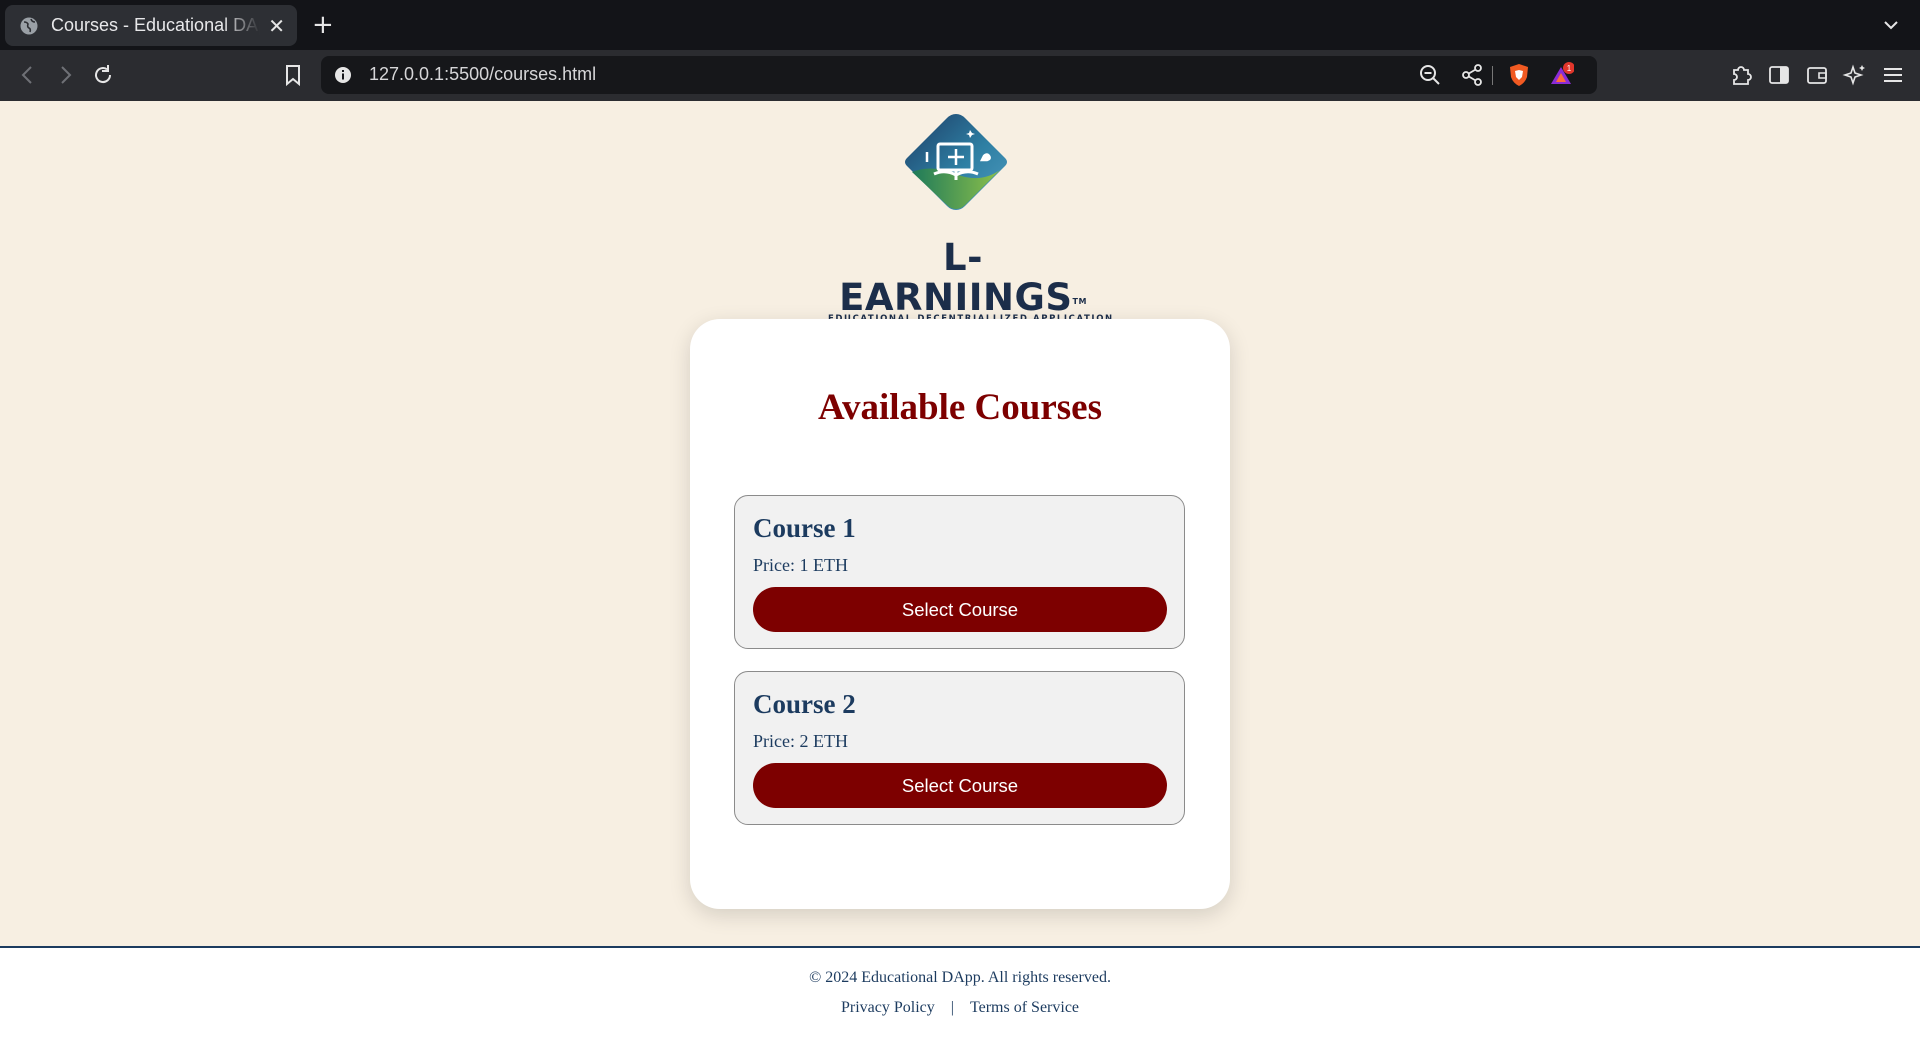 The height and width of the screenshot is (1040, 1920). Describe the element at coordinates (343, 75) in the screenshot. I see `info-icon` at that location.